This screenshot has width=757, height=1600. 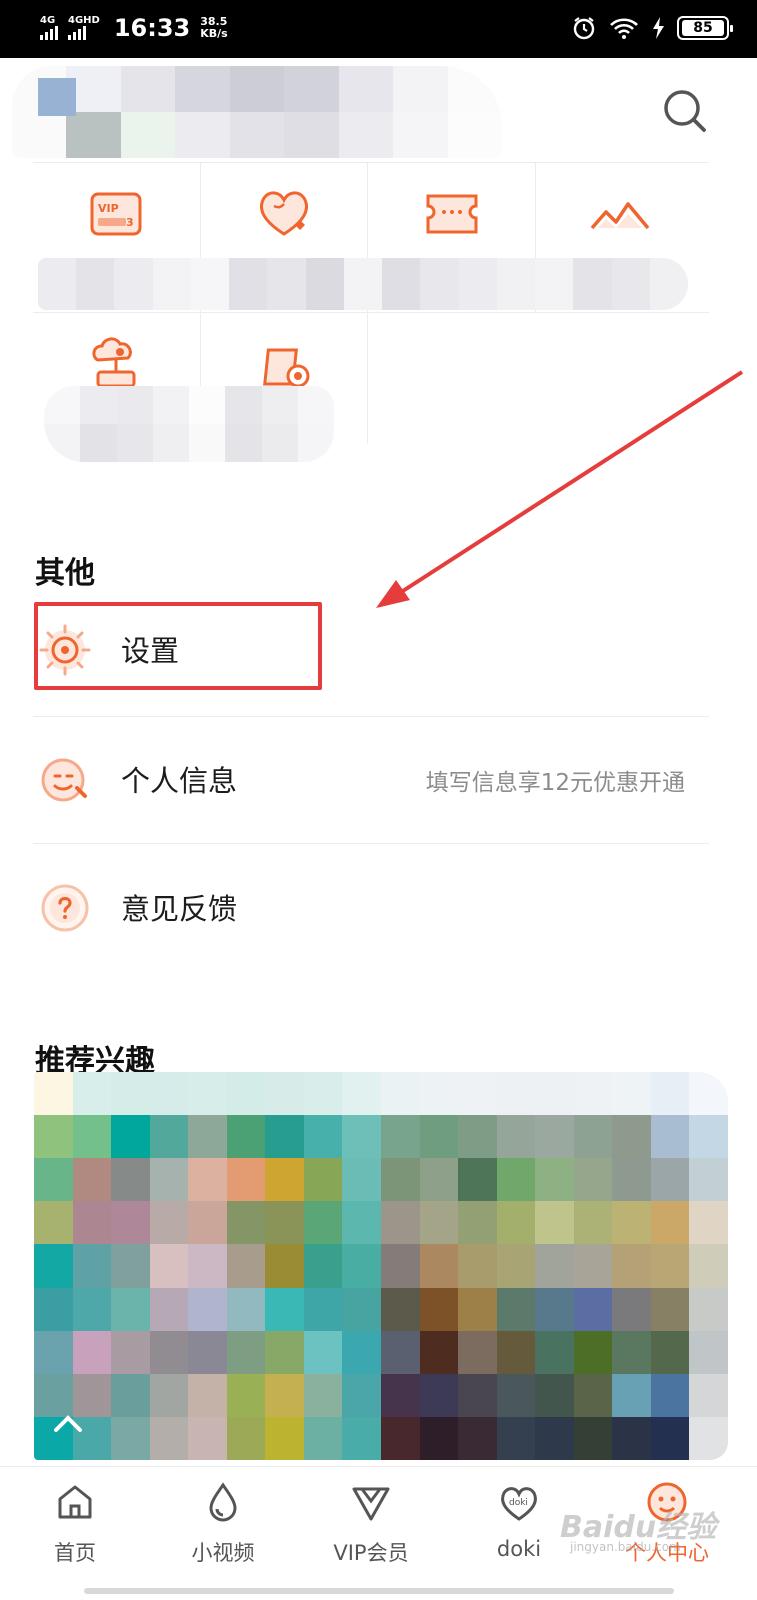 I want to click on nav-vip-label: VIP会员, so click(x=371, y=1553).